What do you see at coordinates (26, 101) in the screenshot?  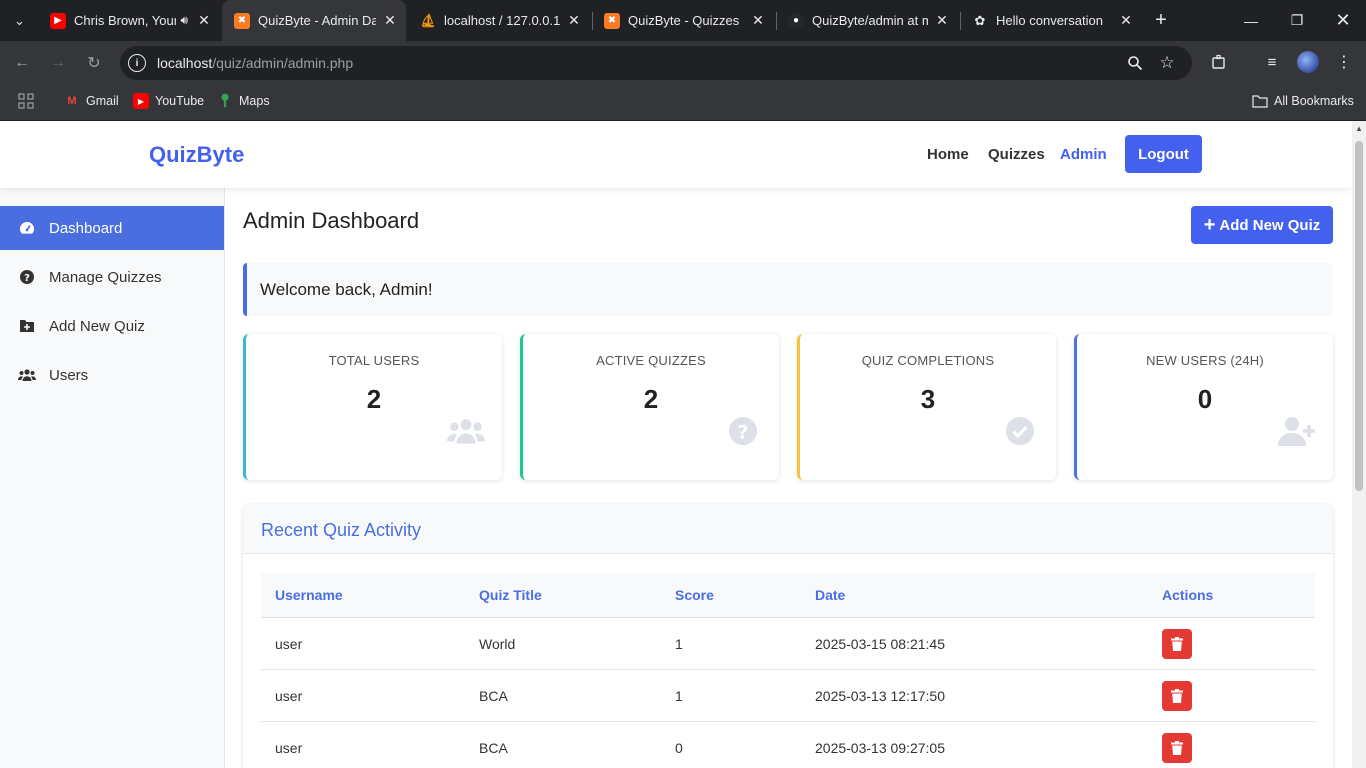 I see `apps-grid-icon` at bounding box center [26, 101].